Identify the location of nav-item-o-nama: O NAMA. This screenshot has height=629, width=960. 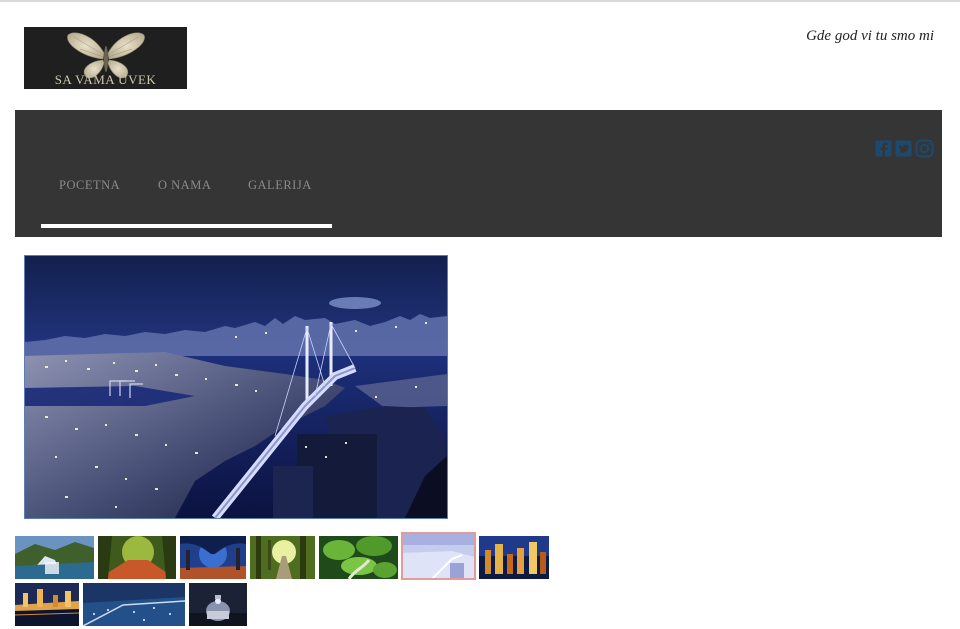
(184, 185).